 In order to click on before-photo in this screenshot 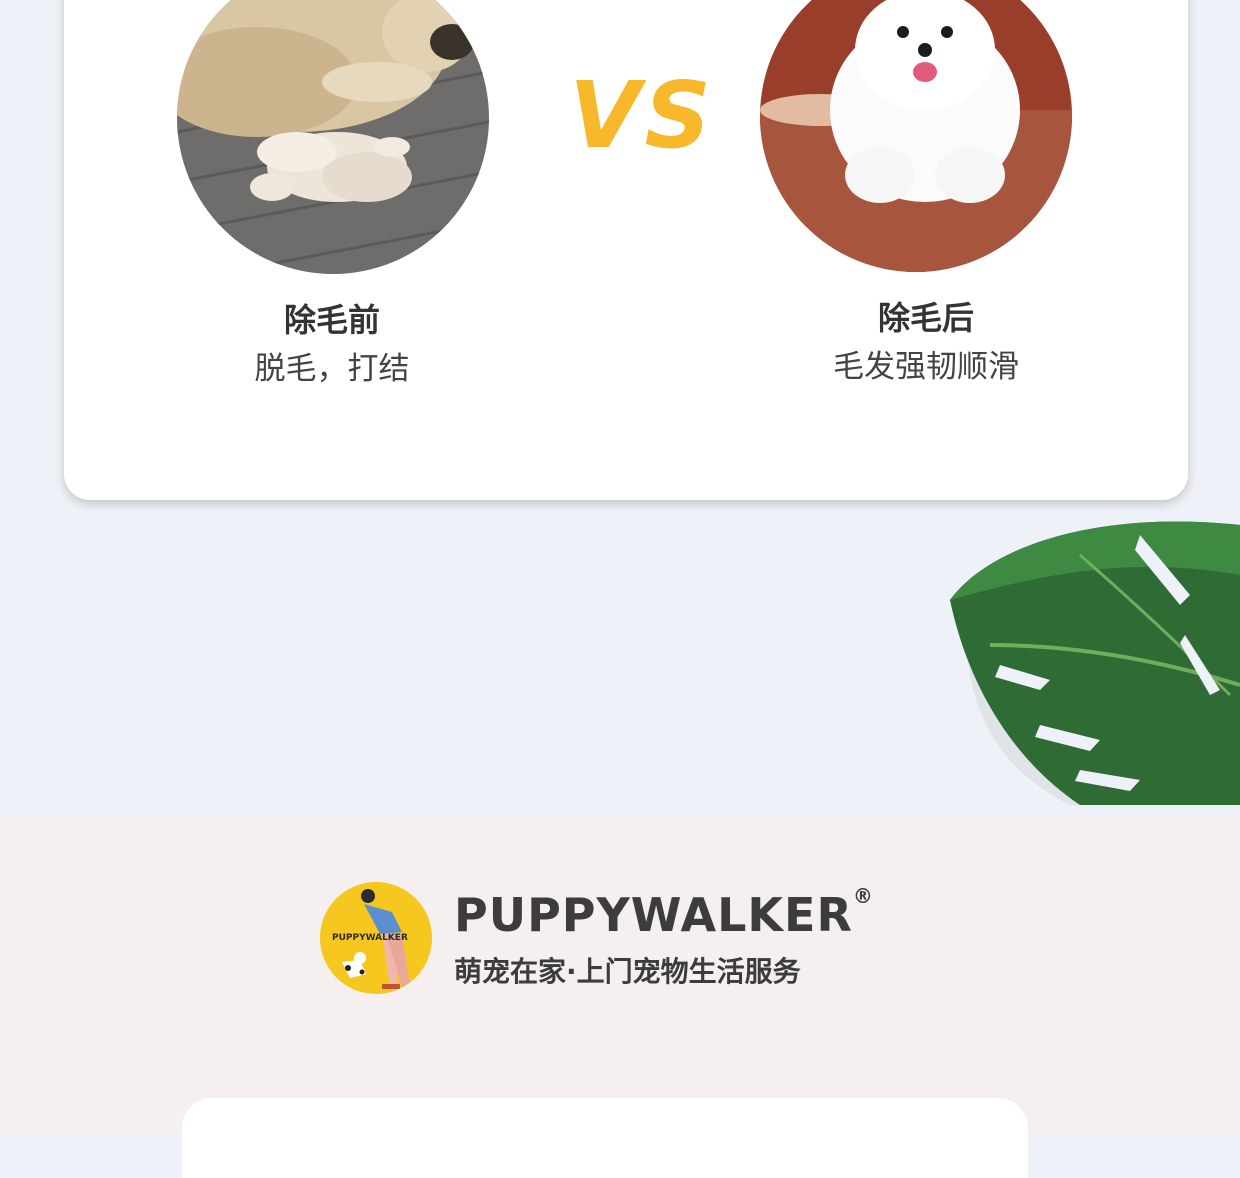, I will do `click(333, 137)`.